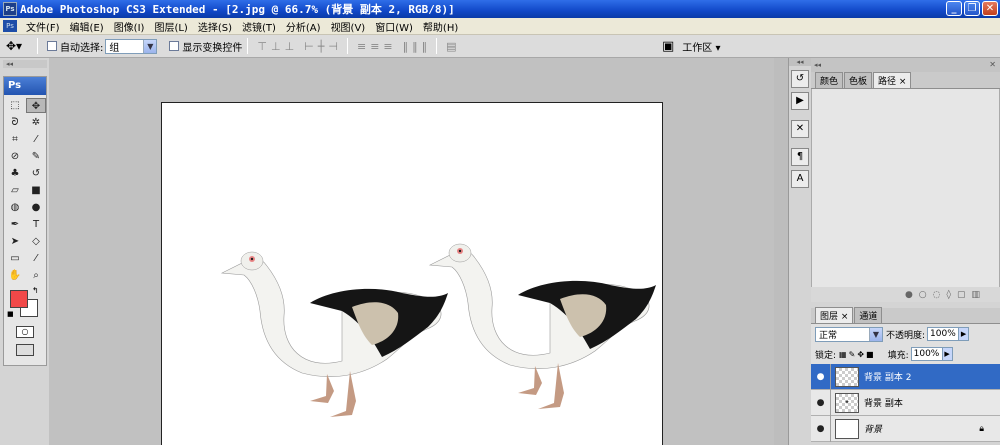  Describe the element at coordinates (15, 173) in the screenshot. I see `clone-stamp-icon: ♣` at that location.